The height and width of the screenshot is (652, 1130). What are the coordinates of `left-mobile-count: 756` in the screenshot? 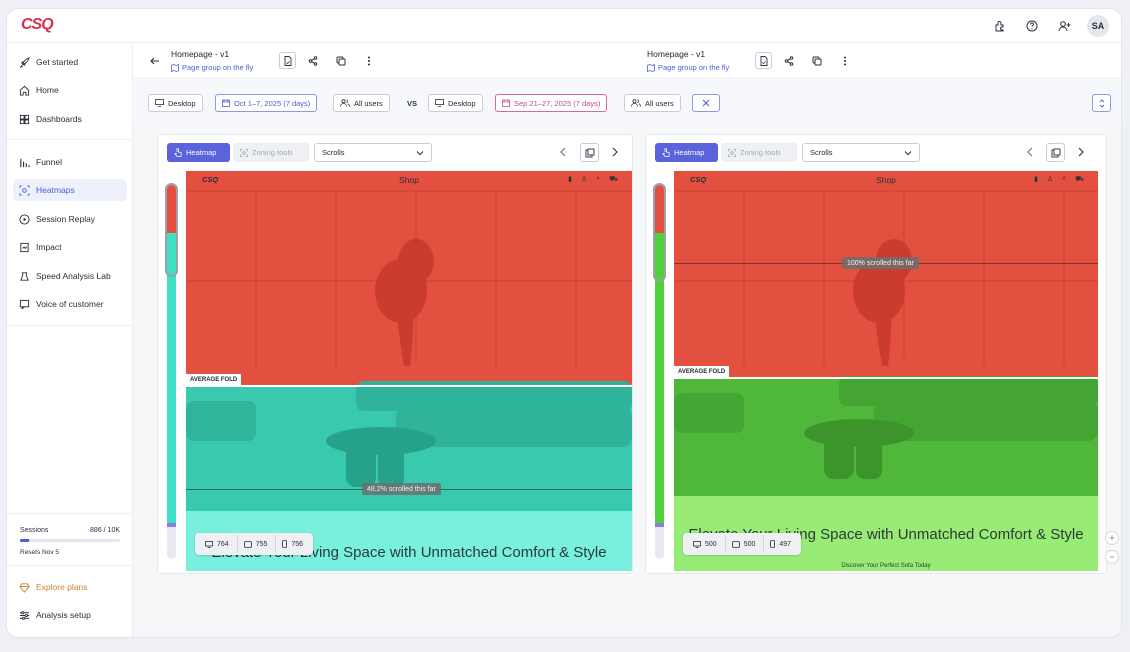 It's located at (292, 544).